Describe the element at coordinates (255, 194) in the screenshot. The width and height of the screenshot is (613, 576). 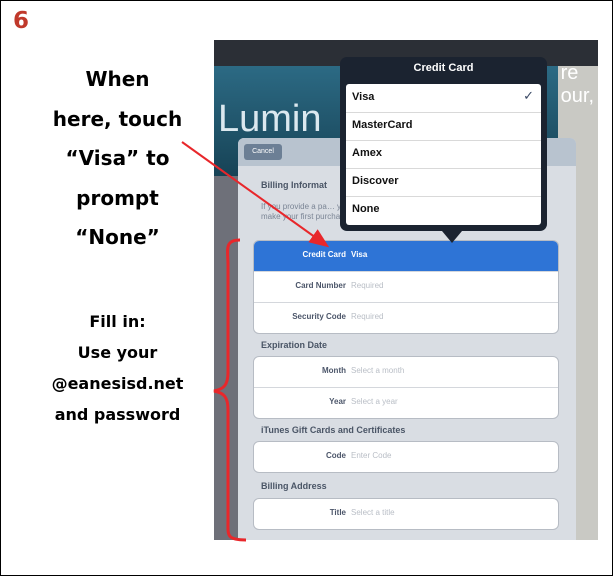
I see `pointer-arrow` at that location.